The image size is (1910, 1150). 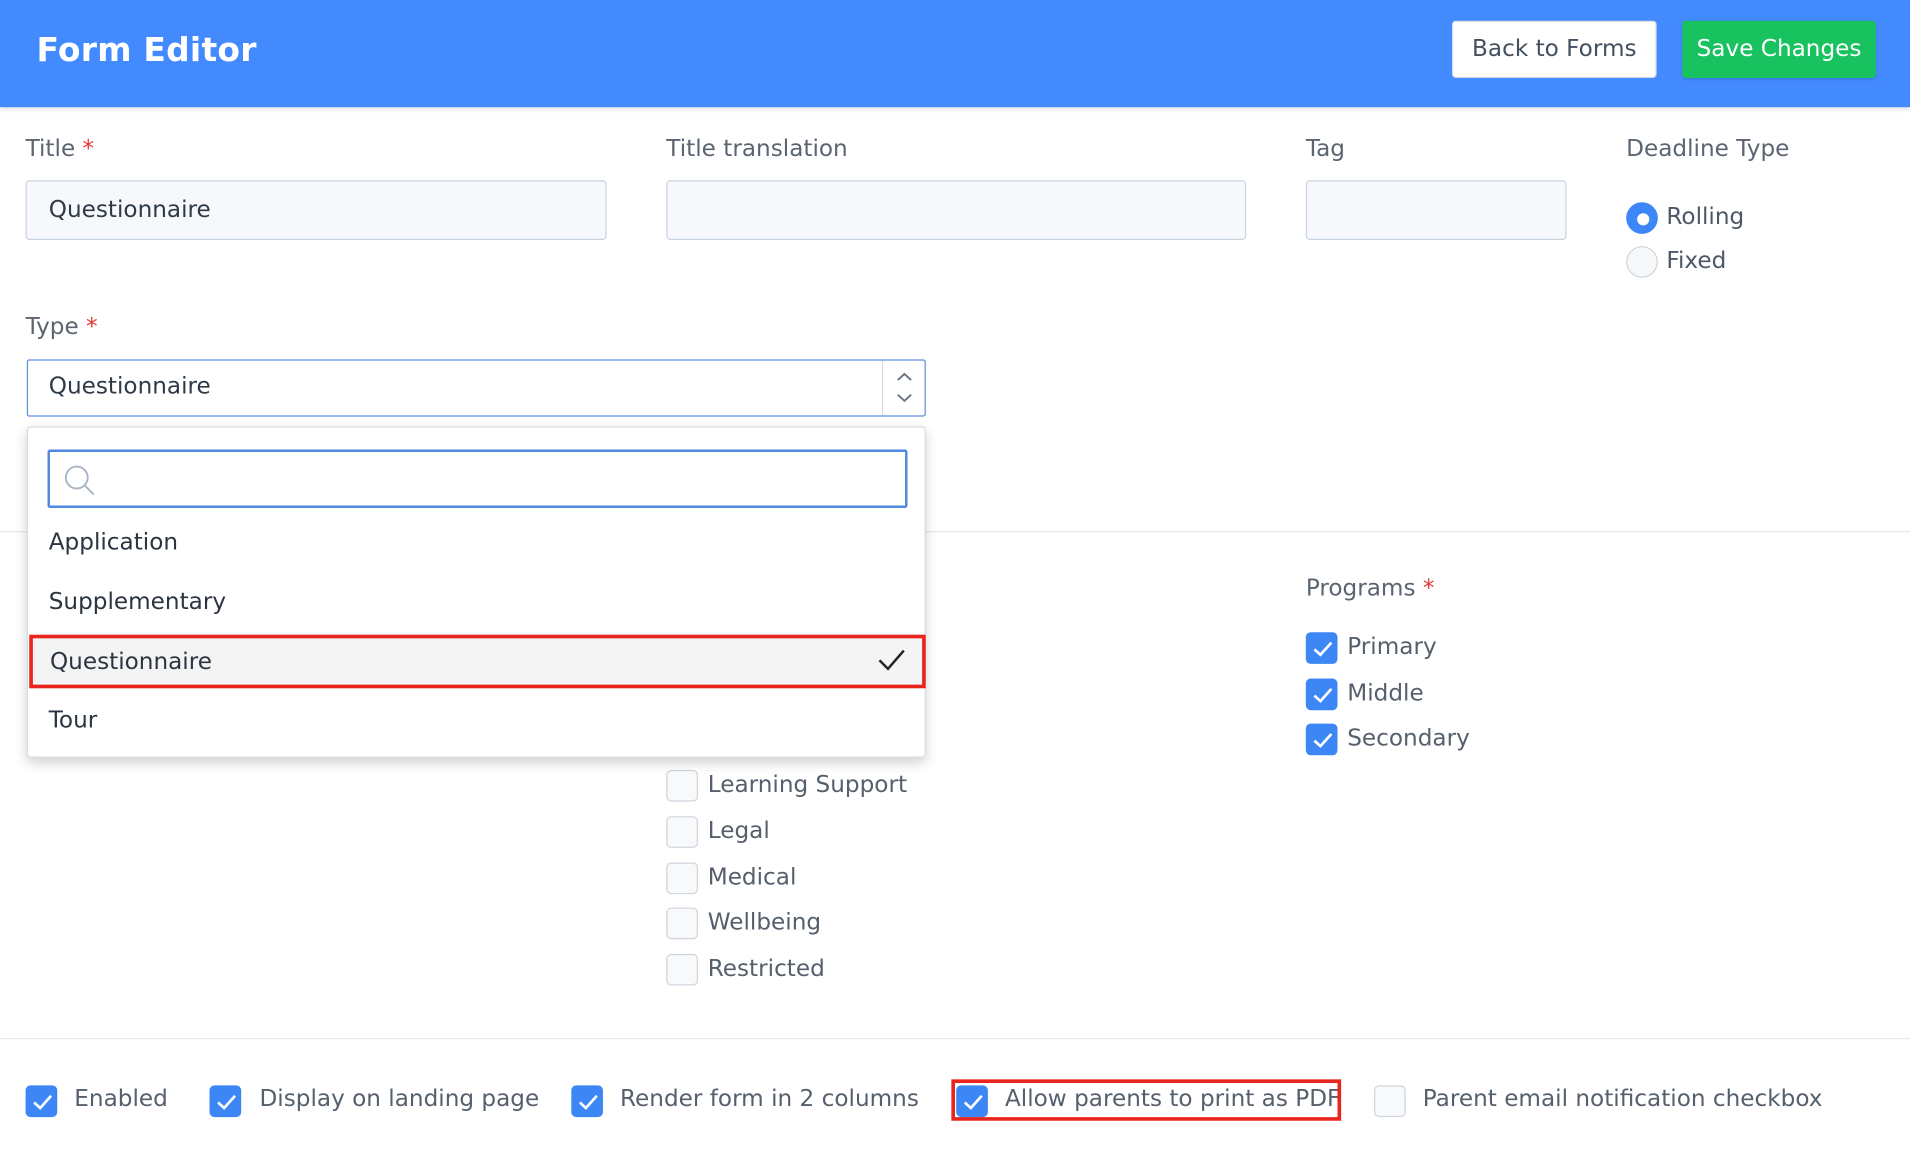 What do you see at coordinates (52, 326) in the screenshot?
I see `type-label-text: Type` at bounding box center [52, 326].